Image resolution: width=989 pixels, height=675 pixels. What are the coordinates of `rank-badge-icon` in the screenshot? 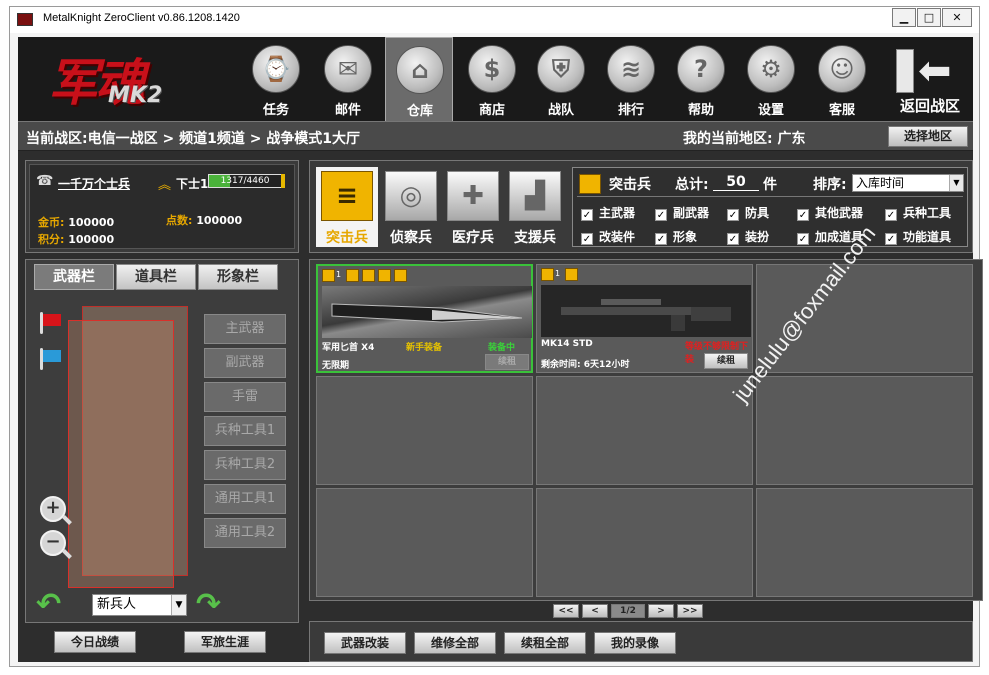 It's located at (547, 274).